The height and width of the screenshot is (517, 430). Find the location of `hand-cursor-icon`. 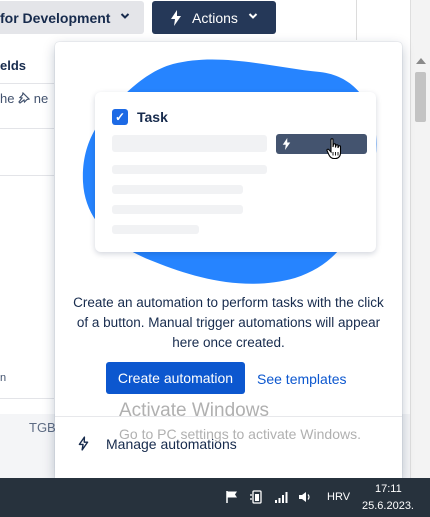

hand-cursor-icon is located at coordinates (335, 151).